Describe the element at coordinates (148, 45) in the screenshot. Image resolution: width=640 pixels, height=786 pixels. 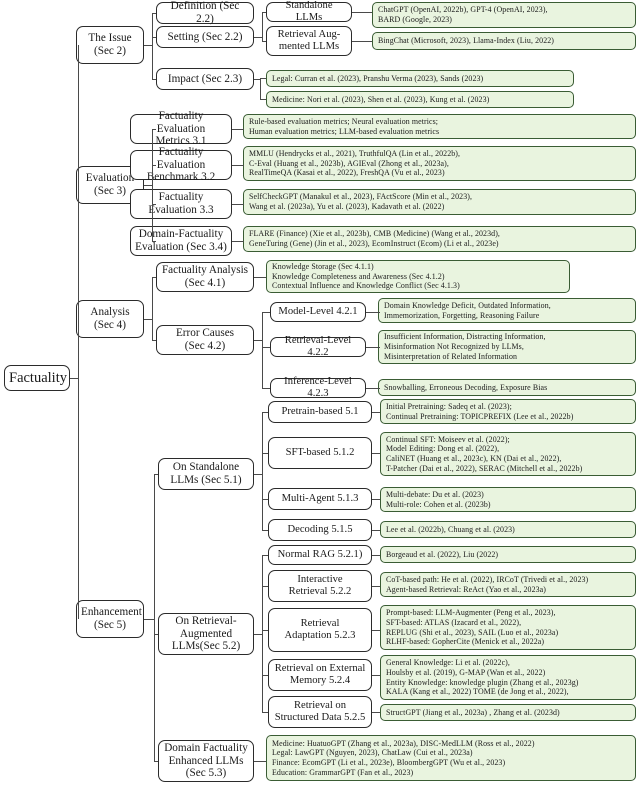
I see `edge-issue-out` at that location.